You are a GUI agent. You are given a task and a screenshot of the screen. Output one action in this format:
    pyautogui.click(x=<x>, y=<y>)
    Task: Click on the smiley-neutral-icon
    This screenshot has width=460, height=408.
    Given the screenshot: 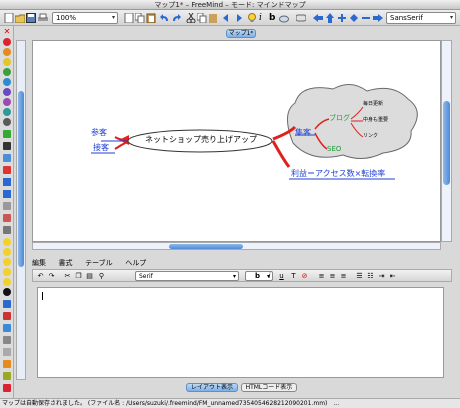 What is the action you would take?
    pyautogui.click(x=7, y=252)
    